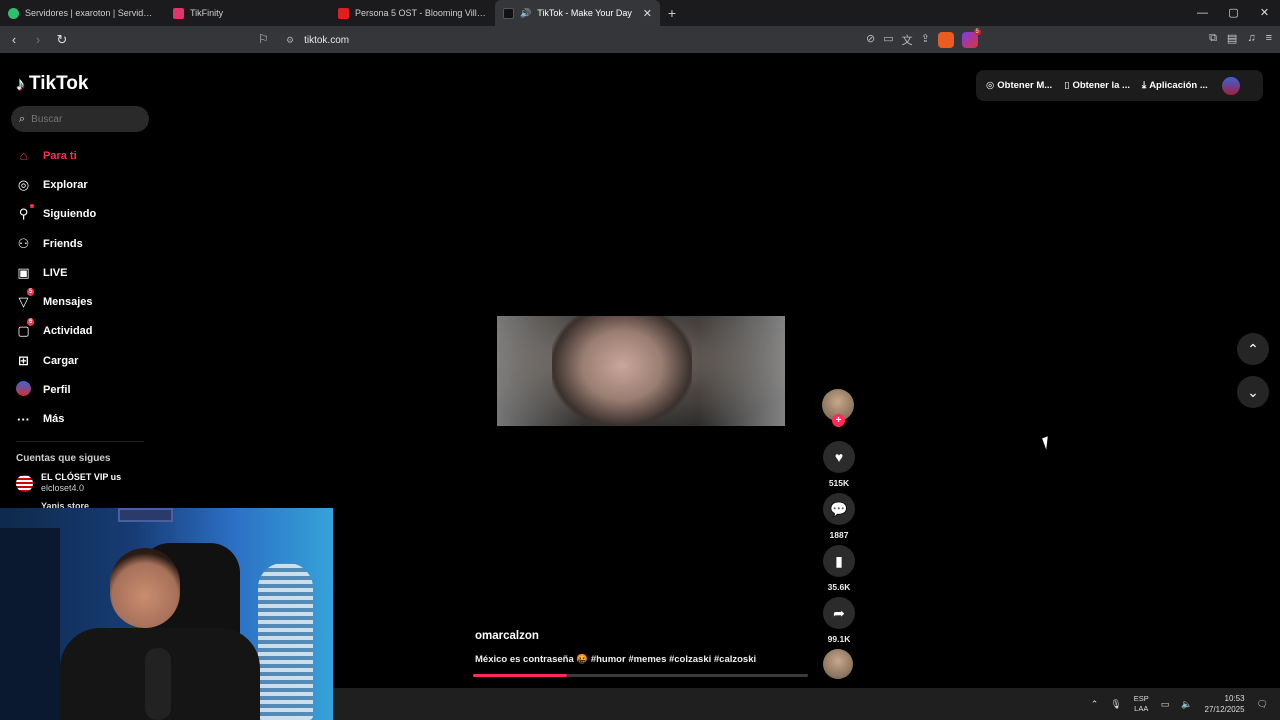 Image resolution: width=1280 pixels, height=720 pixels. What do you see at coordinates (1202, 13) in the screenshot?
I see `minimize-button: —` at bounding box center [1202, 13].